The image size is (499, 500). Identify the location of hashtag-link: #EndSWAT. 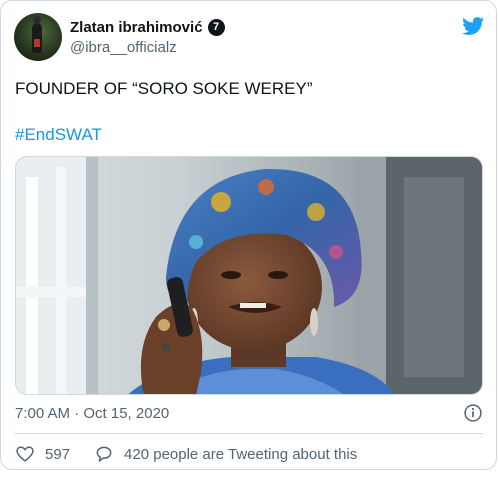
(58, 135).